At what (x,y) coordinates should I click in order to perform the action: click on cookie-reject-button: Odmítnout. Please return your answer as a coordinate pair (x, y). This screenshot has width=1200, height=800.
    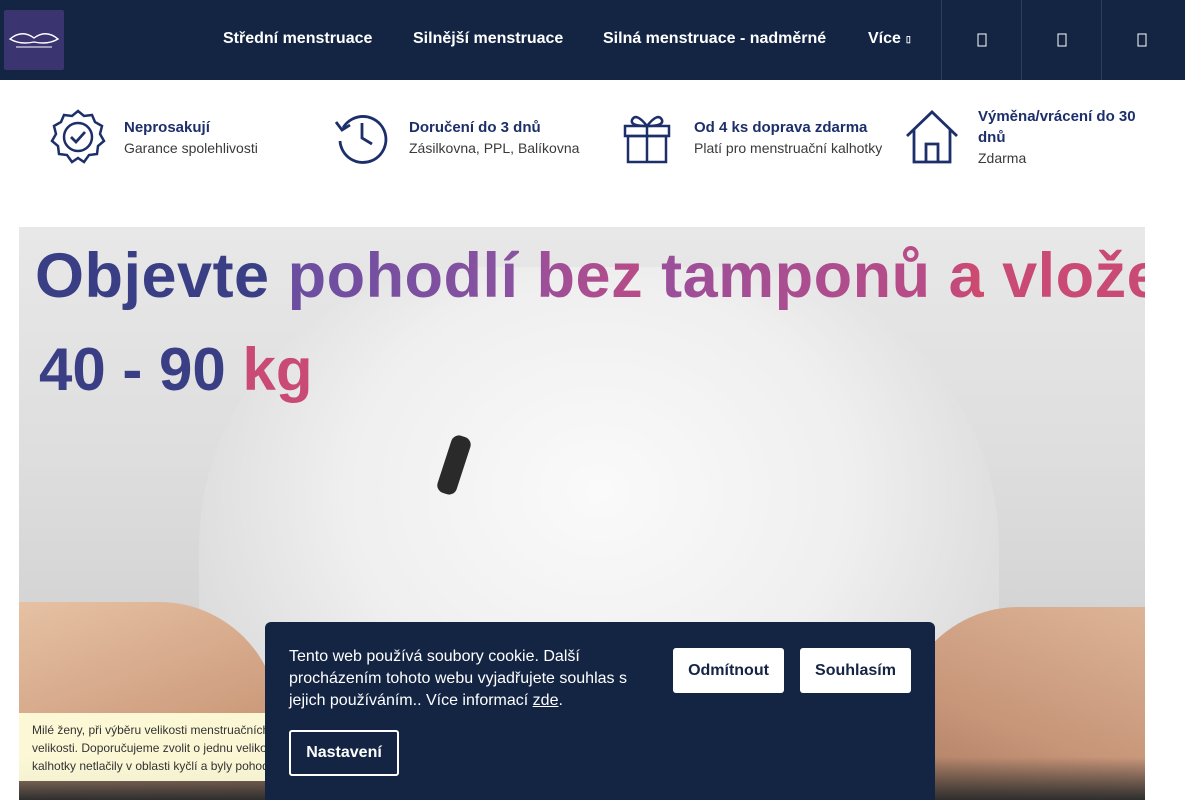
    Looking at the image, I should click on (728, 670).